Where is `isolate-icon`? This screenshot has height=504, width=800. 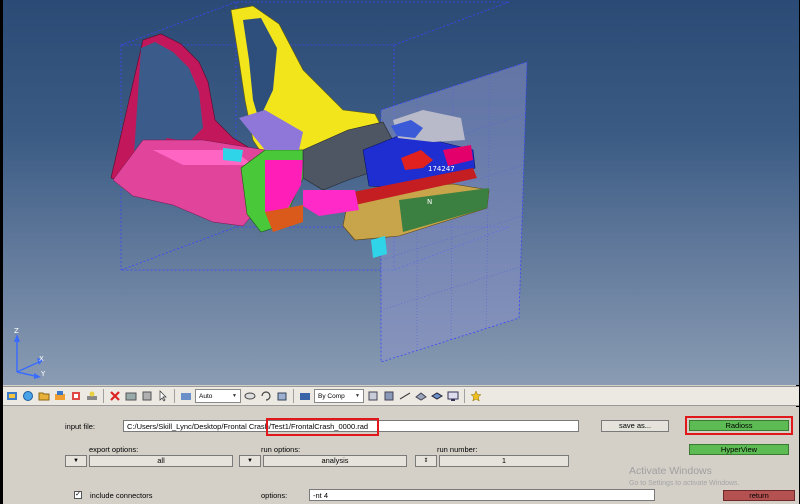
isolate-icon is located at coordinates (147, 396).